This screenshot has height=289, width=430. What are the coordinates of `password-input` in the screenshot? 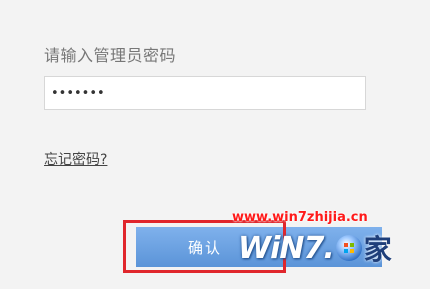 It's located at (205, 93).